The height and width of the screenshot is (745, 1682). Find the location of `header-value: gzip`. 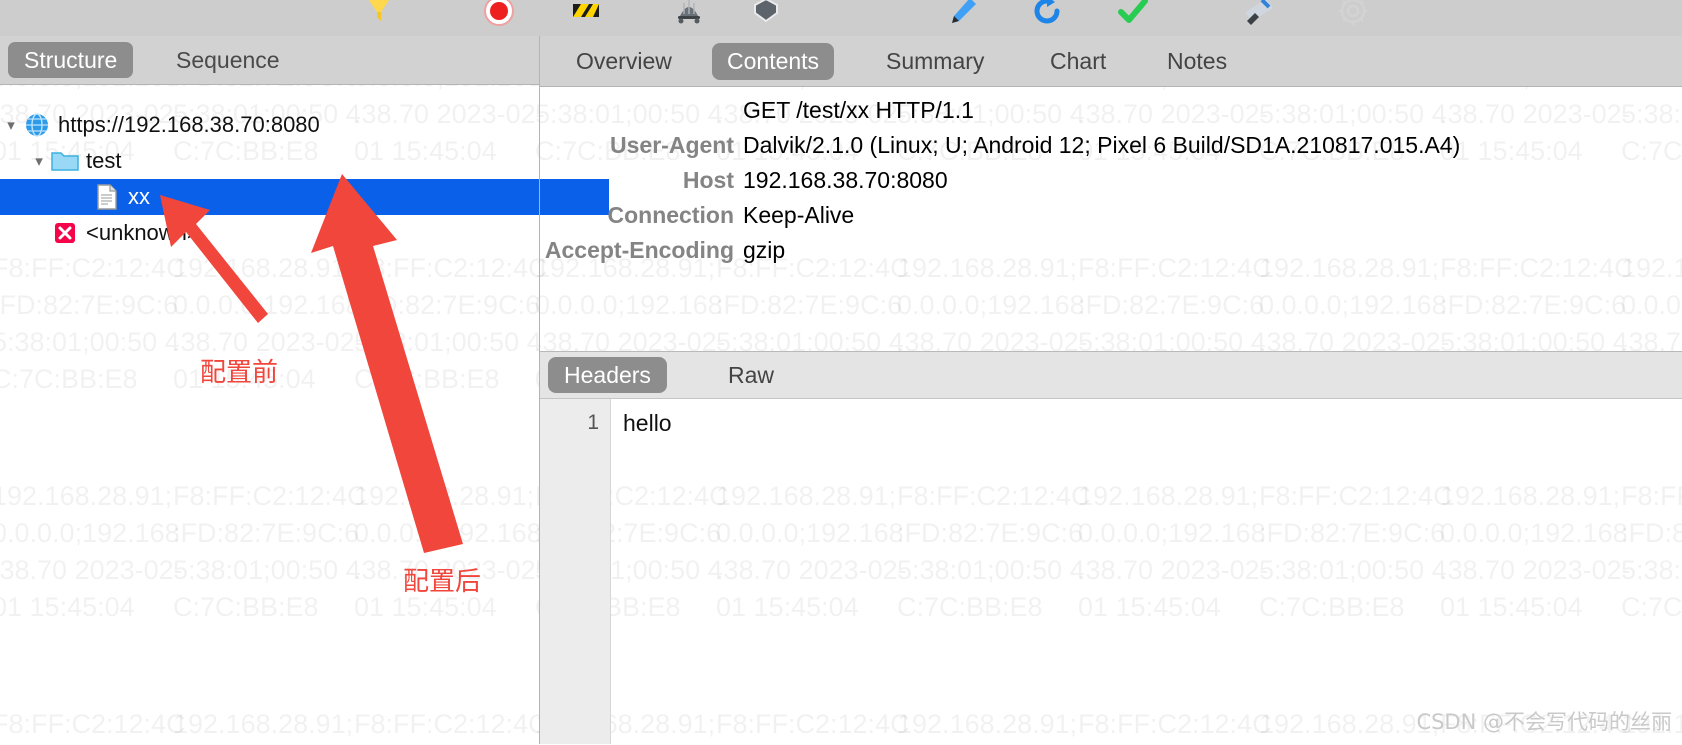

header-value: gzip is located at coordinates (764, 250).